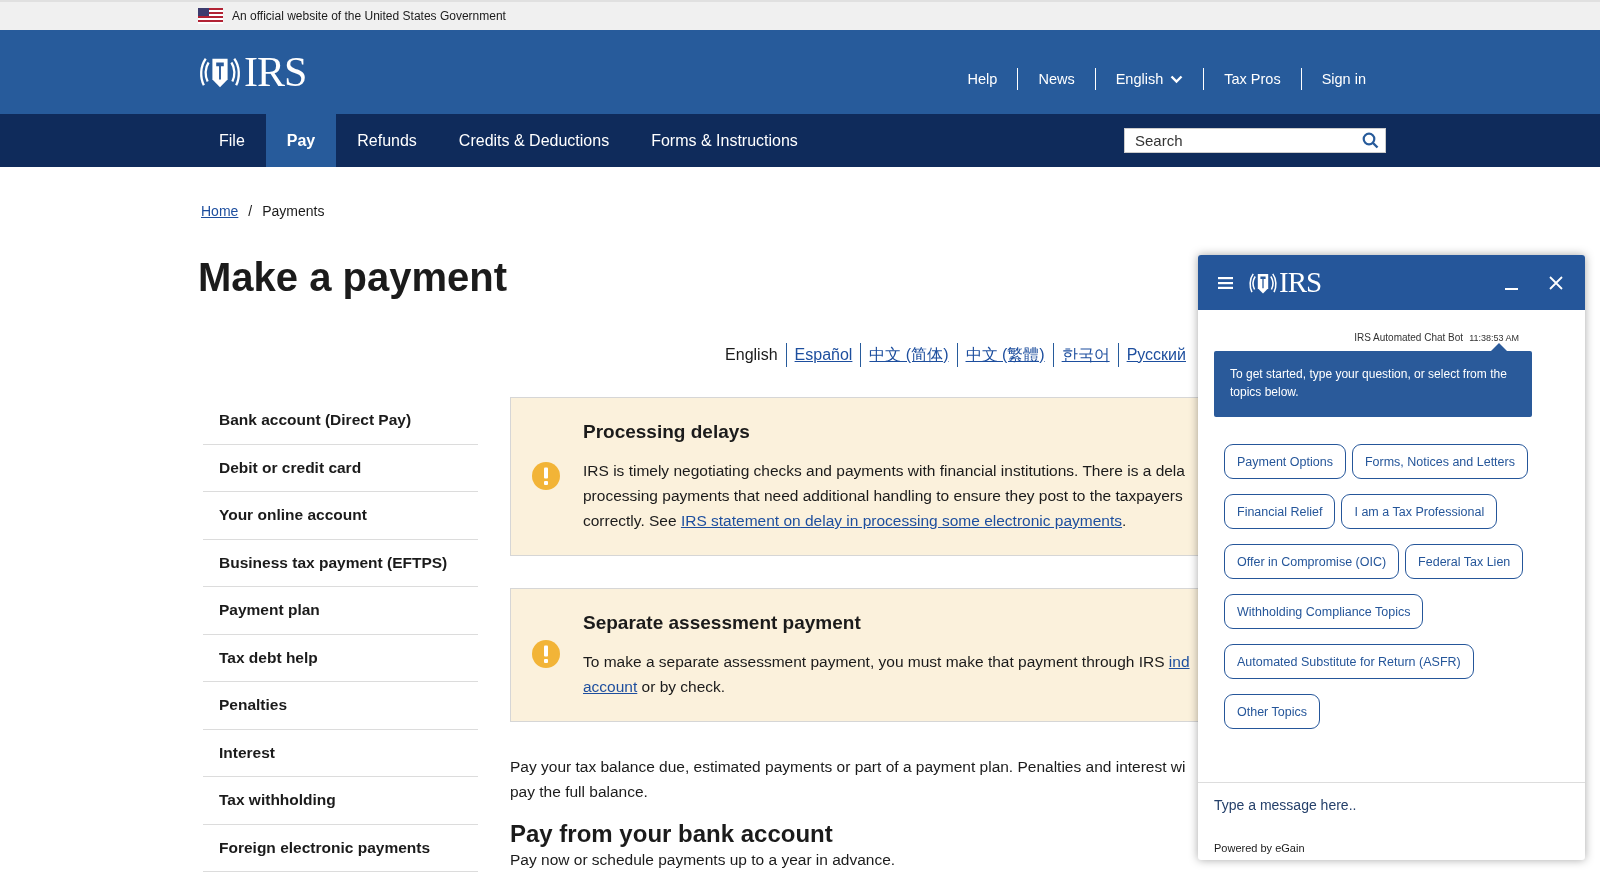 This screenshot has height=874, width=1600. What do you see at coordinates (1177, 79) in the screenshot?
I see `chevron-down-icon` at bounding box center [1177, 79].